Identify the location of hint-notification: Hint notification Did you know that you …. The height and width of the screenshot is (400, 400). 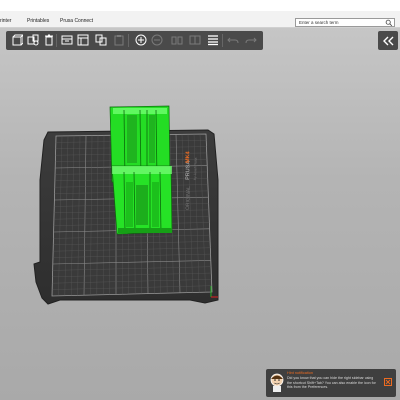
(331, 383).